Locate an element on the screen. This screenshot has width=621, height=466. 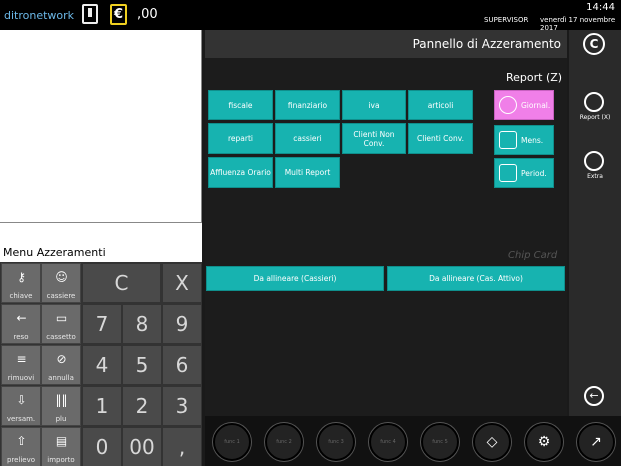
key-clear: C is located at coordinates (121, 283).